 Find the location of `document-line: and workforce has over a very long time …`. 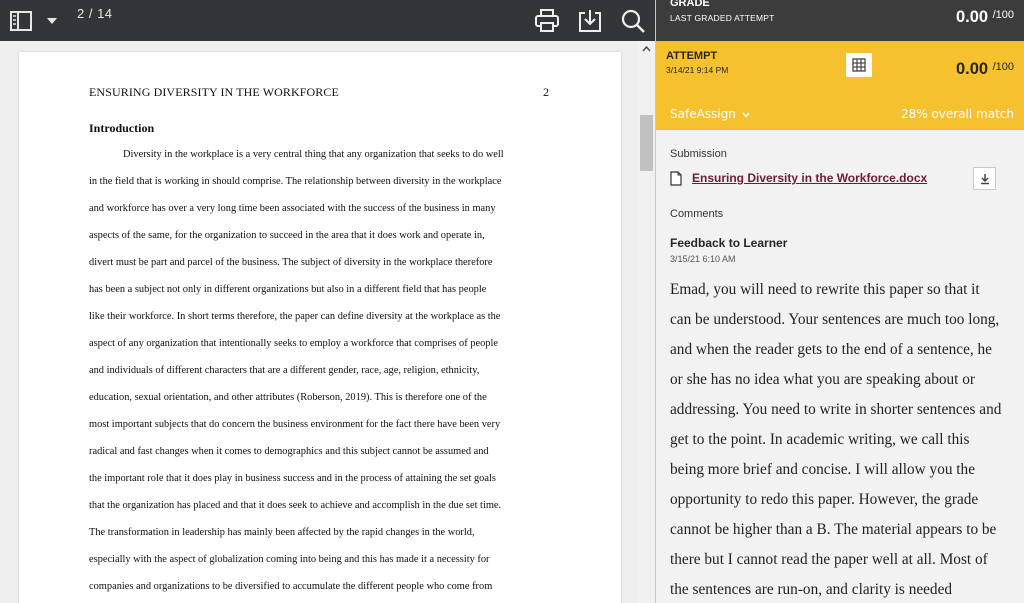

document-line: and workforce has over a very long time … is located at coordinates (292, 208).